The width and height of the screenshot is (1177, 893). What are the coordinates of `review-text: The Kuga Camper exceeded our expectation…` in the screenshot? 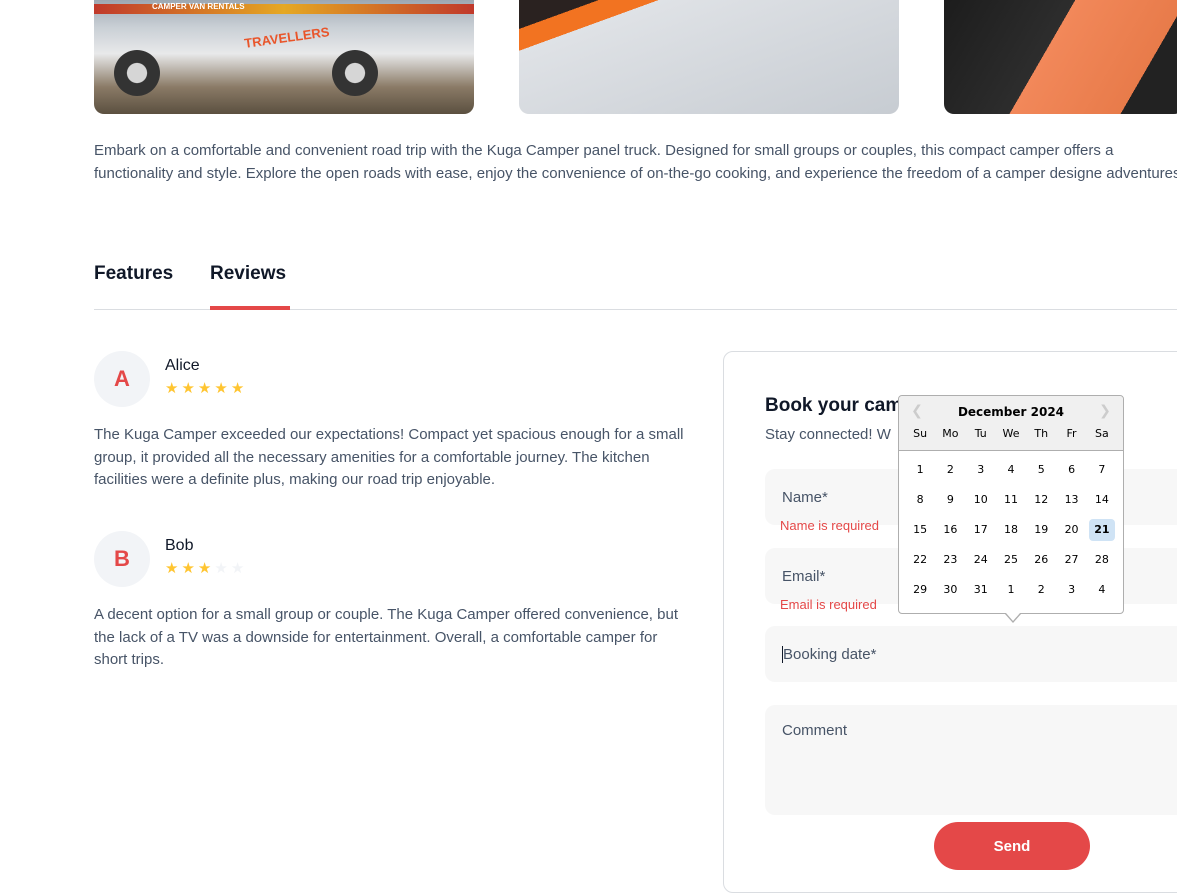 It's located at (389, 457).